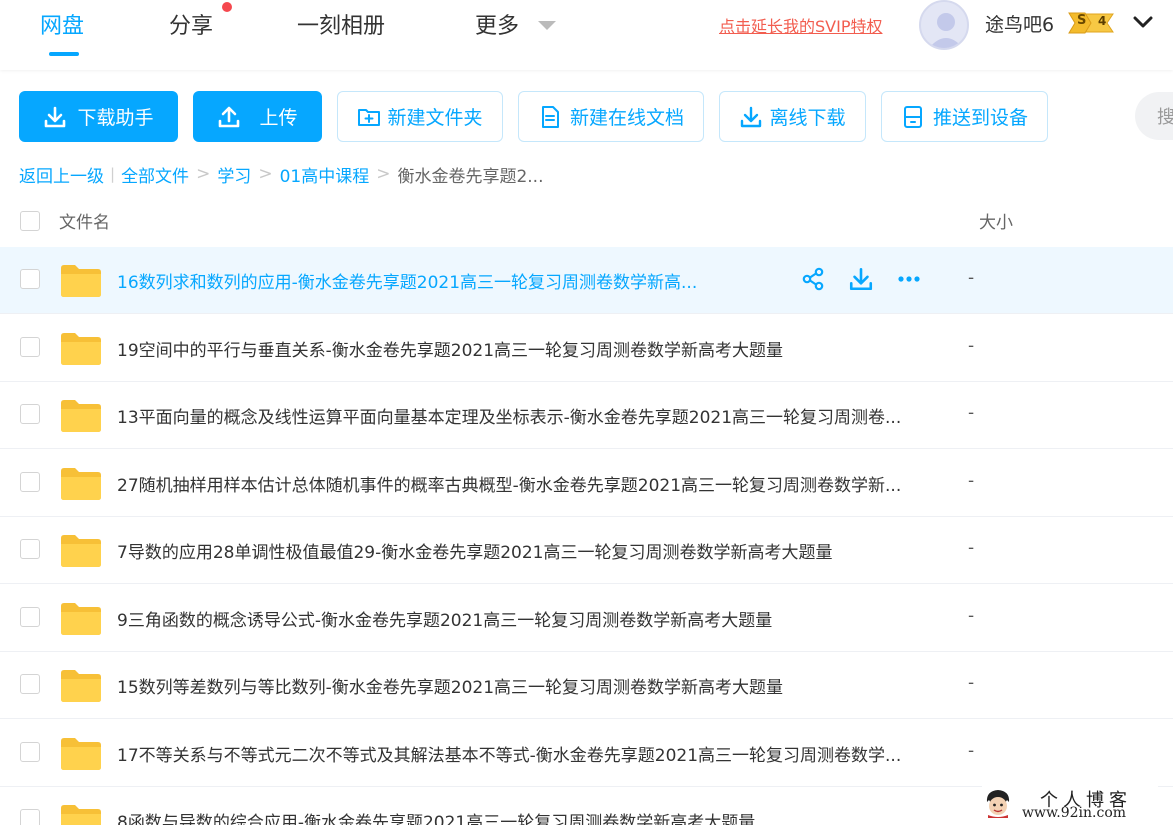 The height and width of the screenshot is (825, 1173). Describe the element at coordinates (155, 174) in the screenshot. I see `breadcrumb-all-files: 全部文件` at that location.